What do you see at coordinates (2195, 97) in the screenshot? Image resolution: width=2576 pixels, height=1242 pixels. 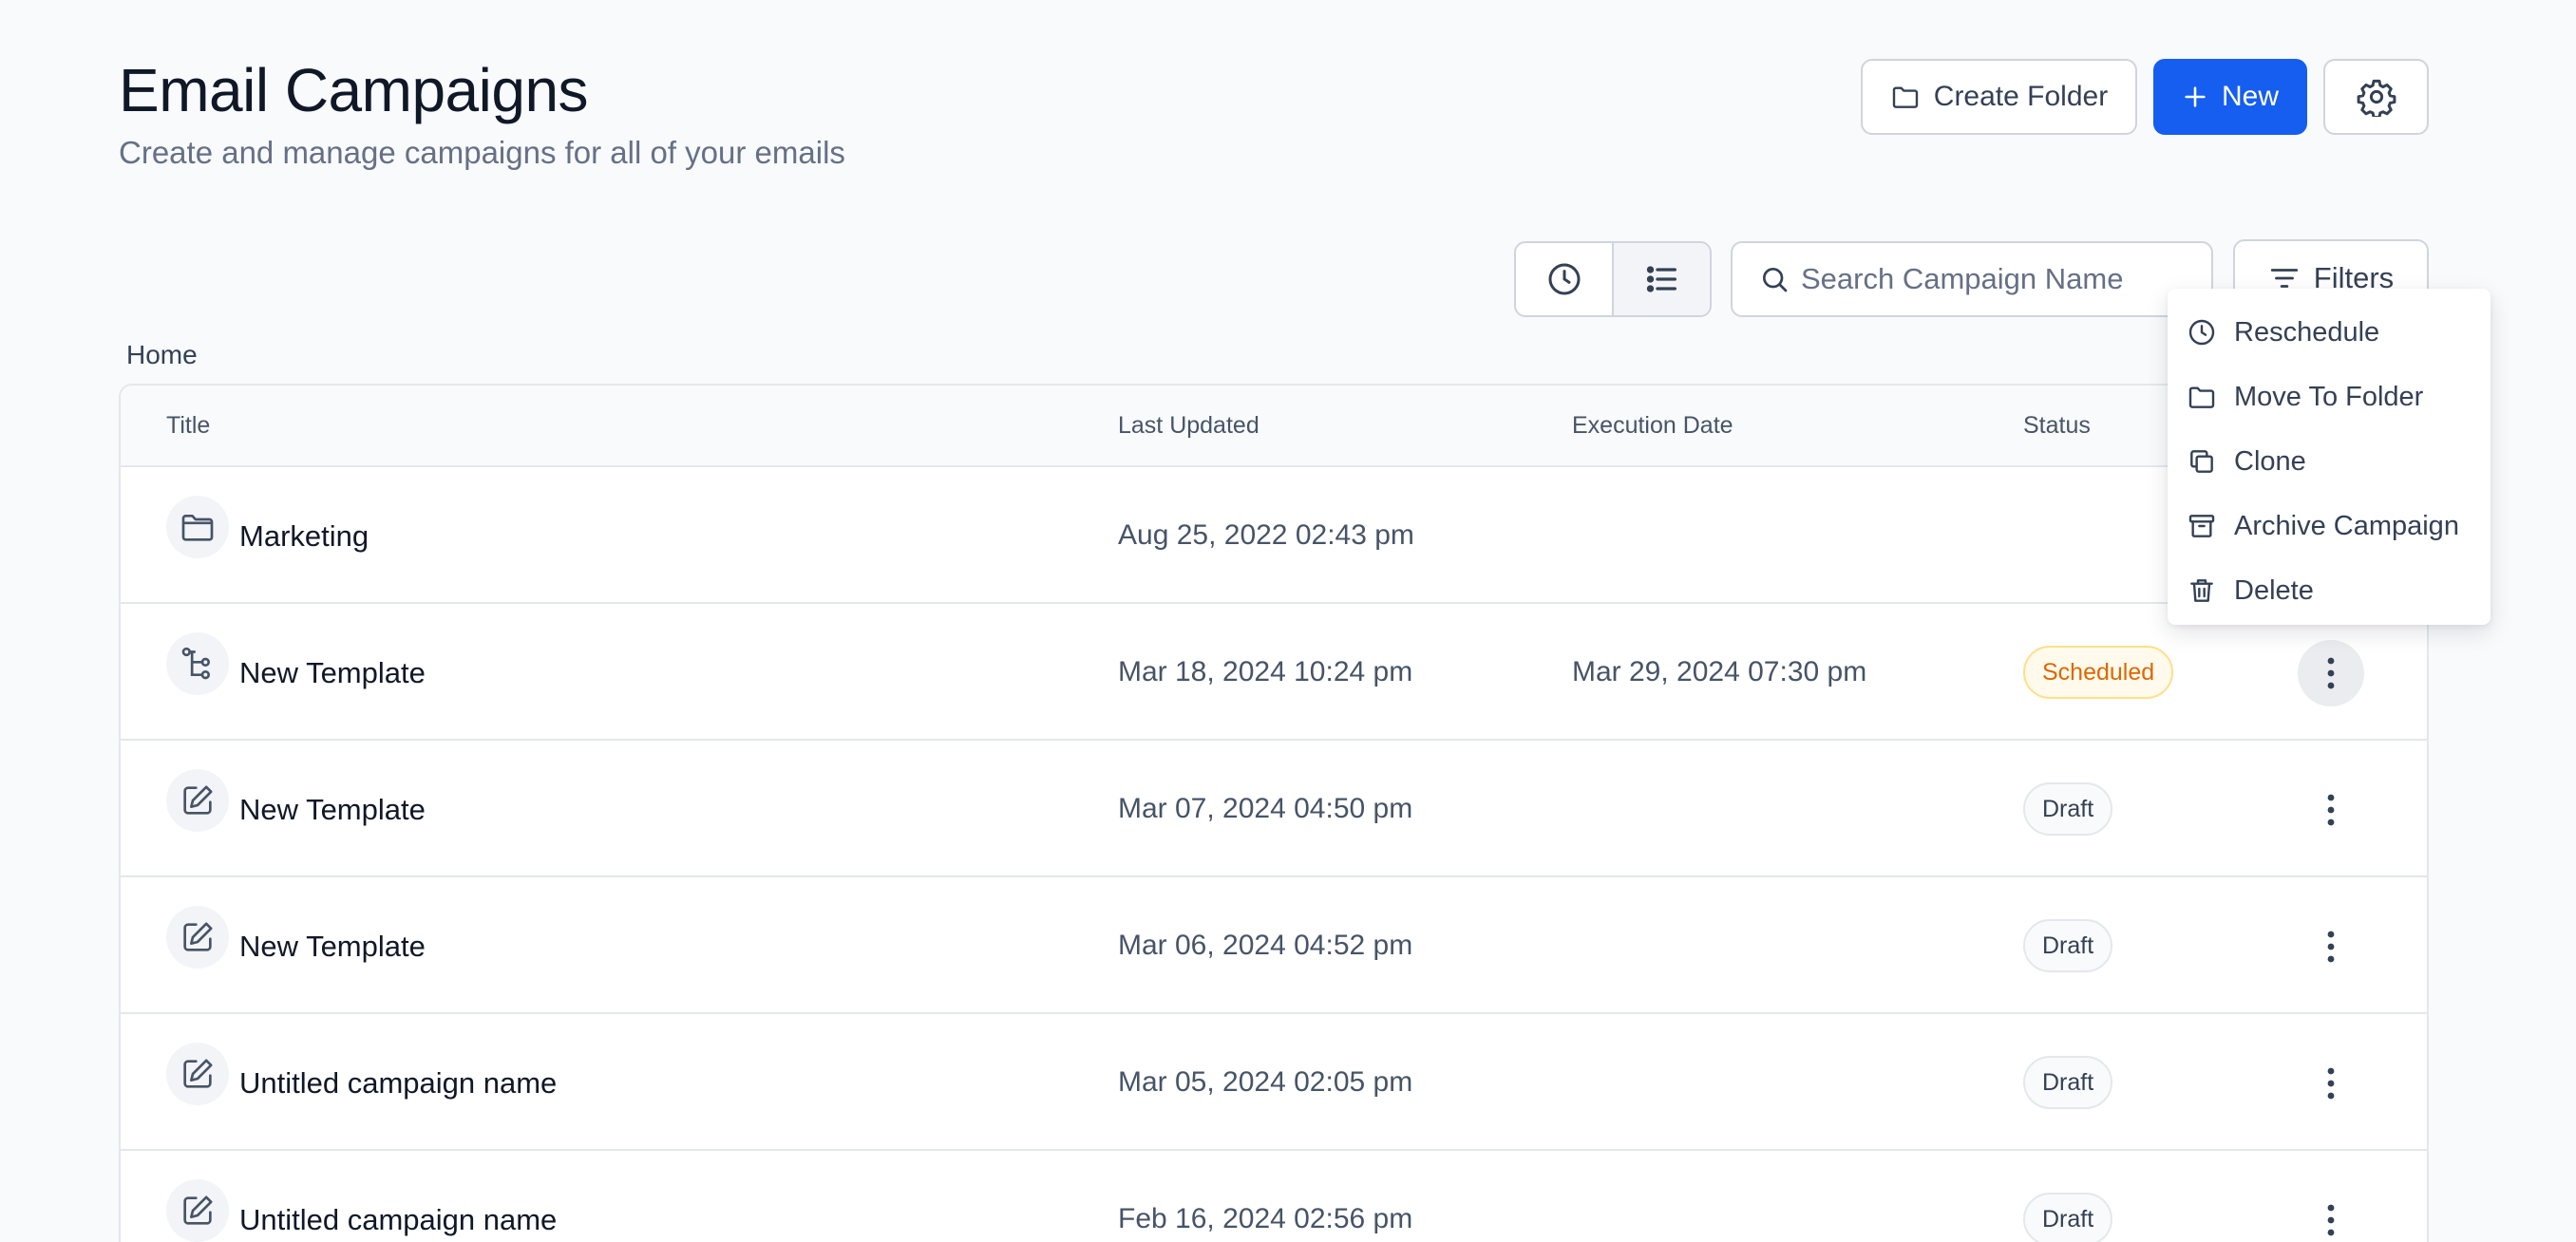 I see `plus-icon` at bounding box center [2195, 97].